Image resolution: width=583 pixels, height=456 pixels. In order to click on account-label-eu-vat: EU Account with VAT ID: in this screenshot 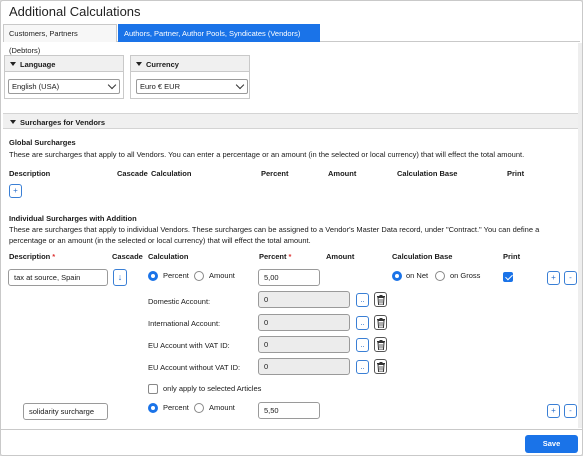, I will do `click(189, 345)`.